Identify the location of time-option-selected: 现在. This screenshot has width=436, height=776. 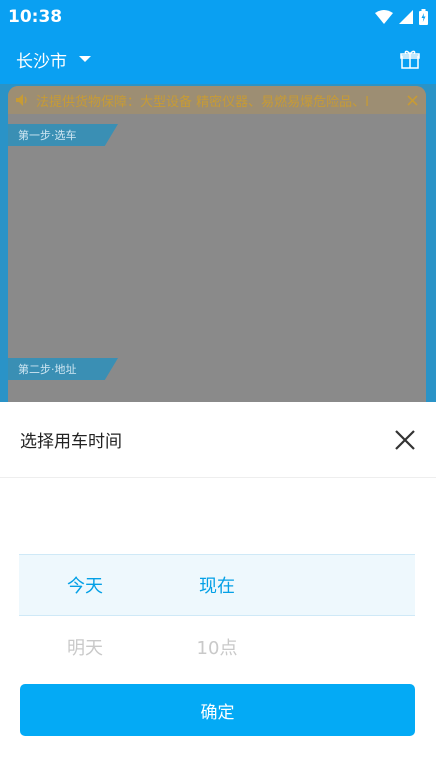
(217, 585).